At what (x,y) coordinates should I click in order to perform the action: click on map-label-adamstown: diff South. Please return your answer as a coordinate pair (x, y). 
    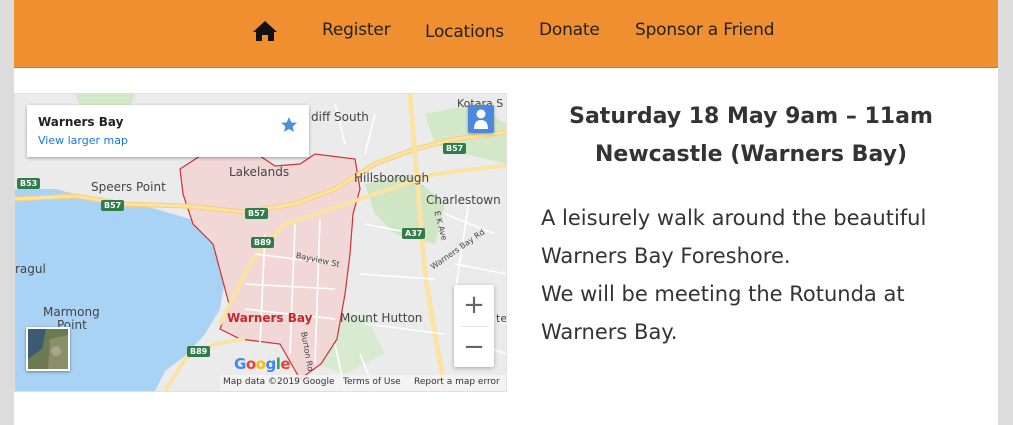
    Looking at the image, I should click on (340, 117).